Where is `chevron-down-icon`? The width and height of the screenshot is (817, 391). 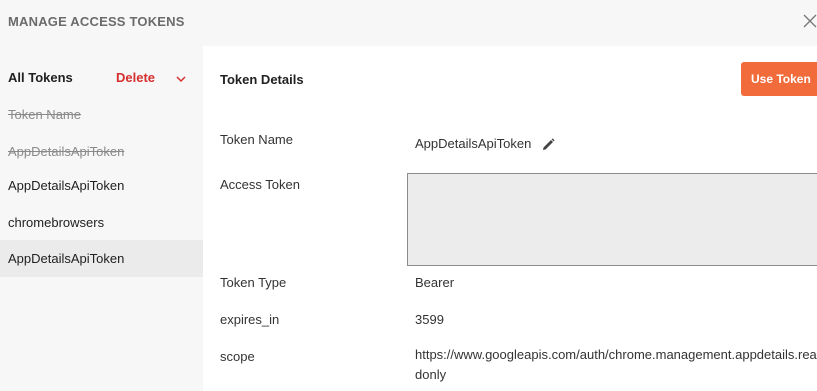 chevron-down-icon is located at coordinates (181, 79).